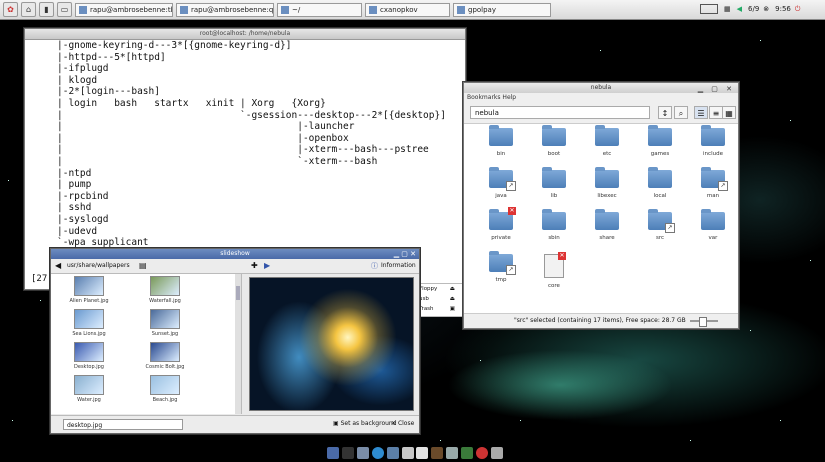  What do you see at coordinates (165, 290) in the screenshot?
I see `thumbnail-item: Waterfall.jpg` at bounding box center [165, 290].